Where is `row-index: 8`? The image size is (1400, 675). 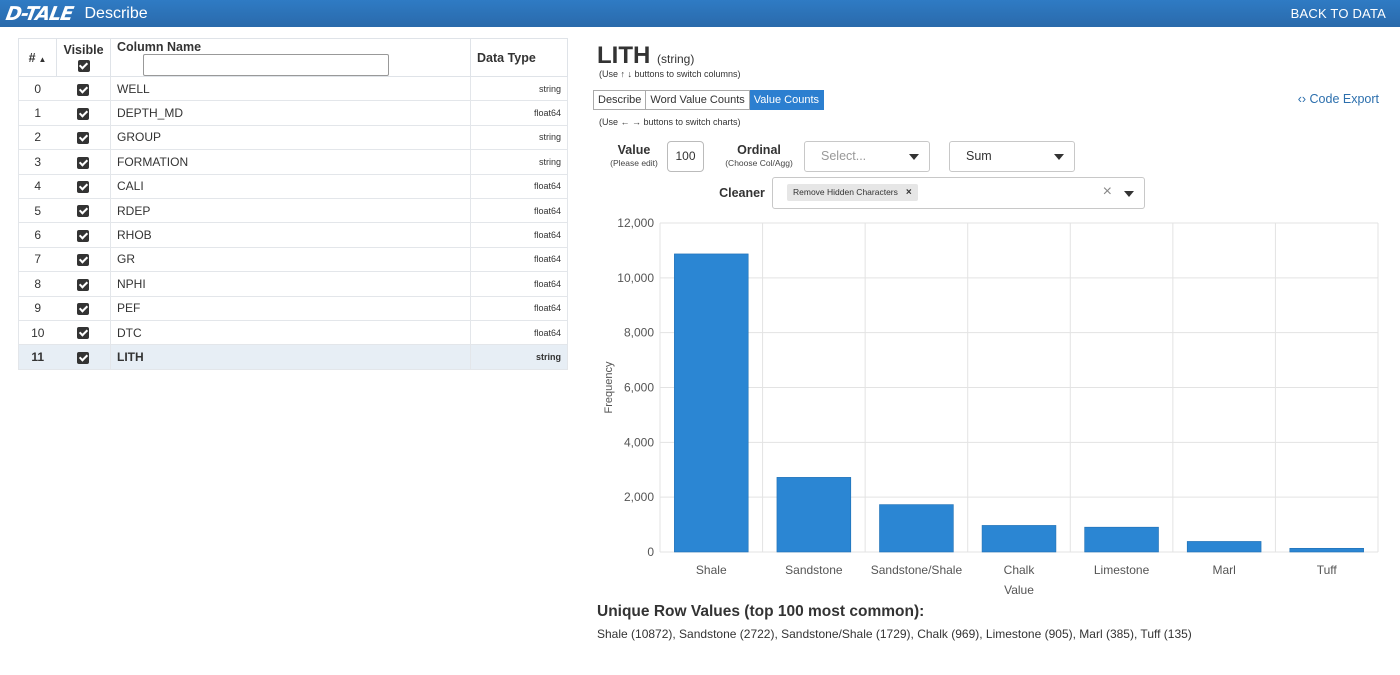 row-index: 8 is located at coordinates (37, 284).